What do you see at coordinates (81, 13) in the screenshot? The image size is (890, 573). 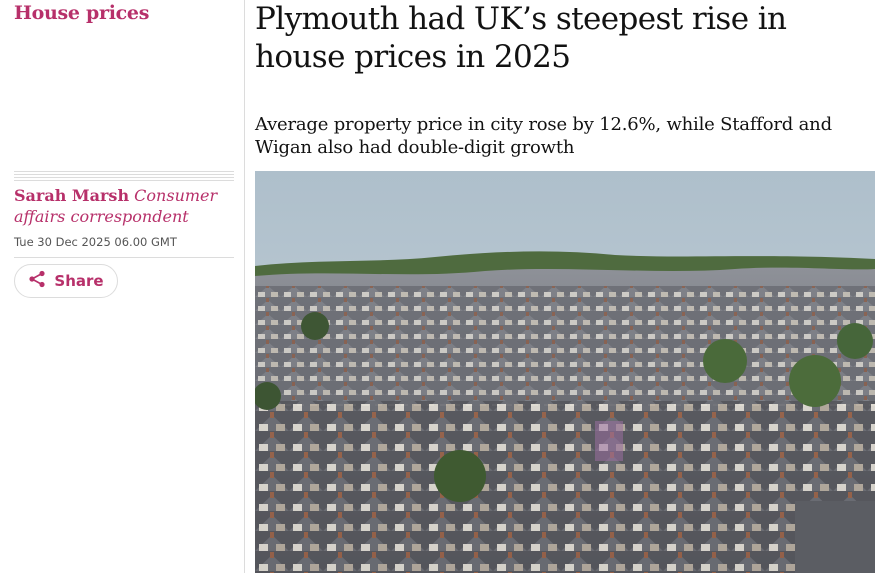 I see `section-link: House prices` at bounding box center [81, 13].